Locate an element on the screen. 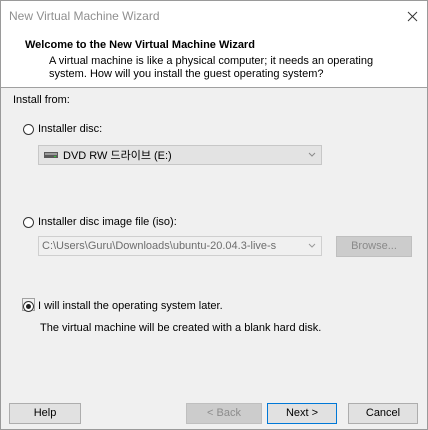  close-icon is located at coordinates (412, 16).